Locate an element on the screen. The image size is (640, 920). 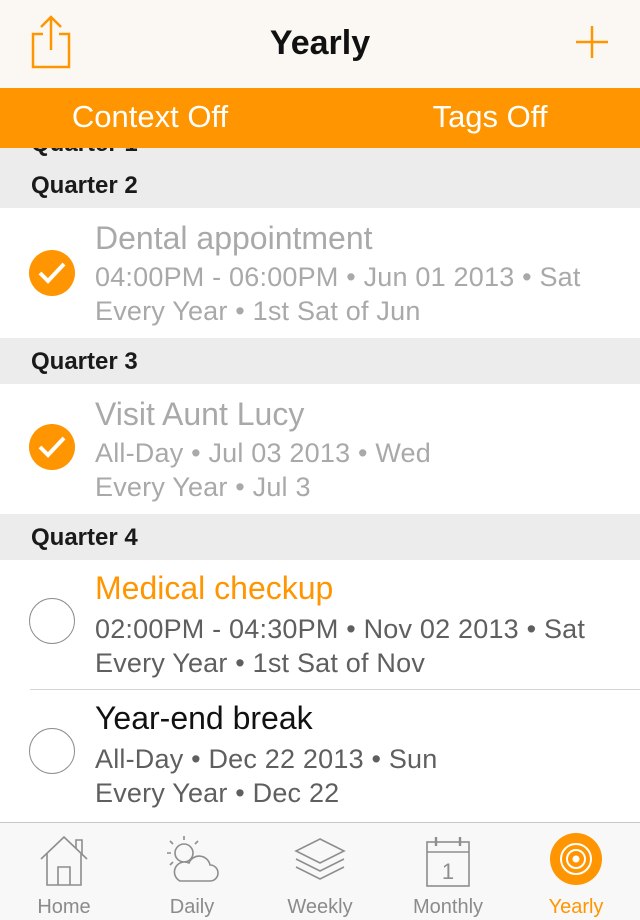
section-header-quarter-2: Quarter 2 is located at coordinates (320, 185).